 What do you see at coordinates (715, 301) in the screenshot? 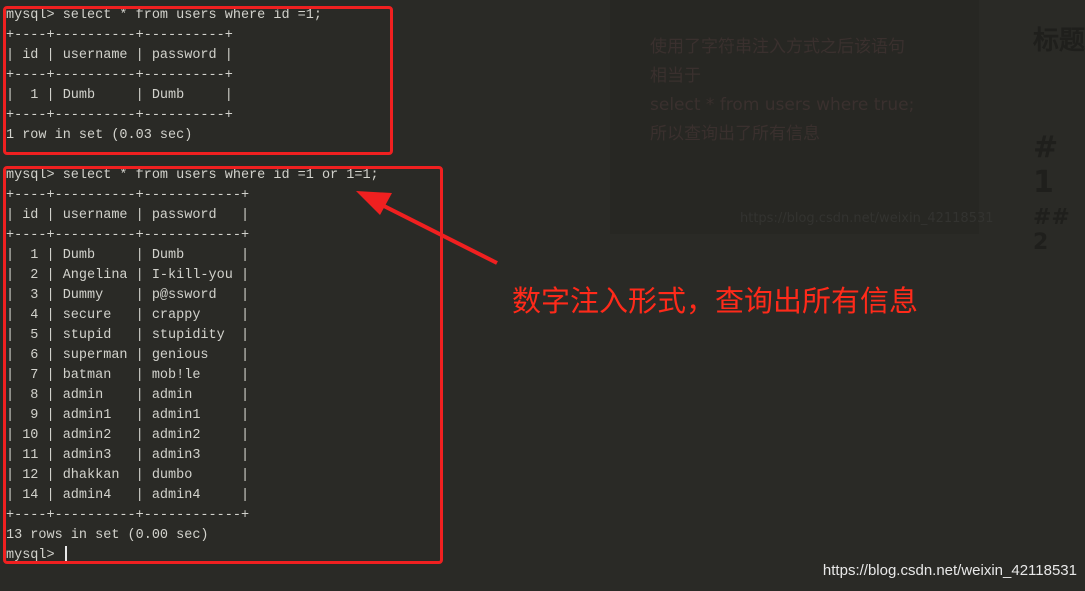
I see `annotation-text: 数字注入形式，查询出所有信息` at bounding box center [715, 301].